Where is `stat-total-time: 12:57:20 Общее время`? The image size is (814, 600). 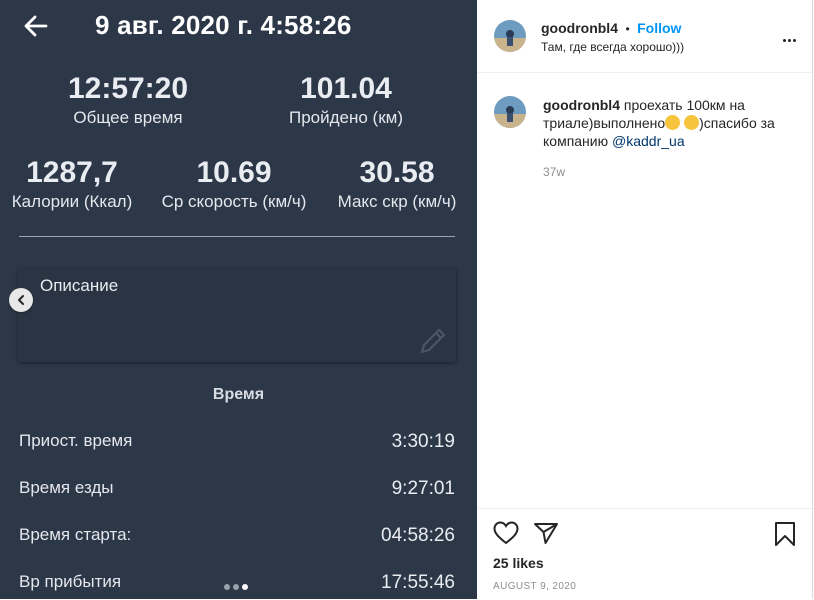
stat-total-time: 12:57:20 Общее время is located at coordinates (128, 100).